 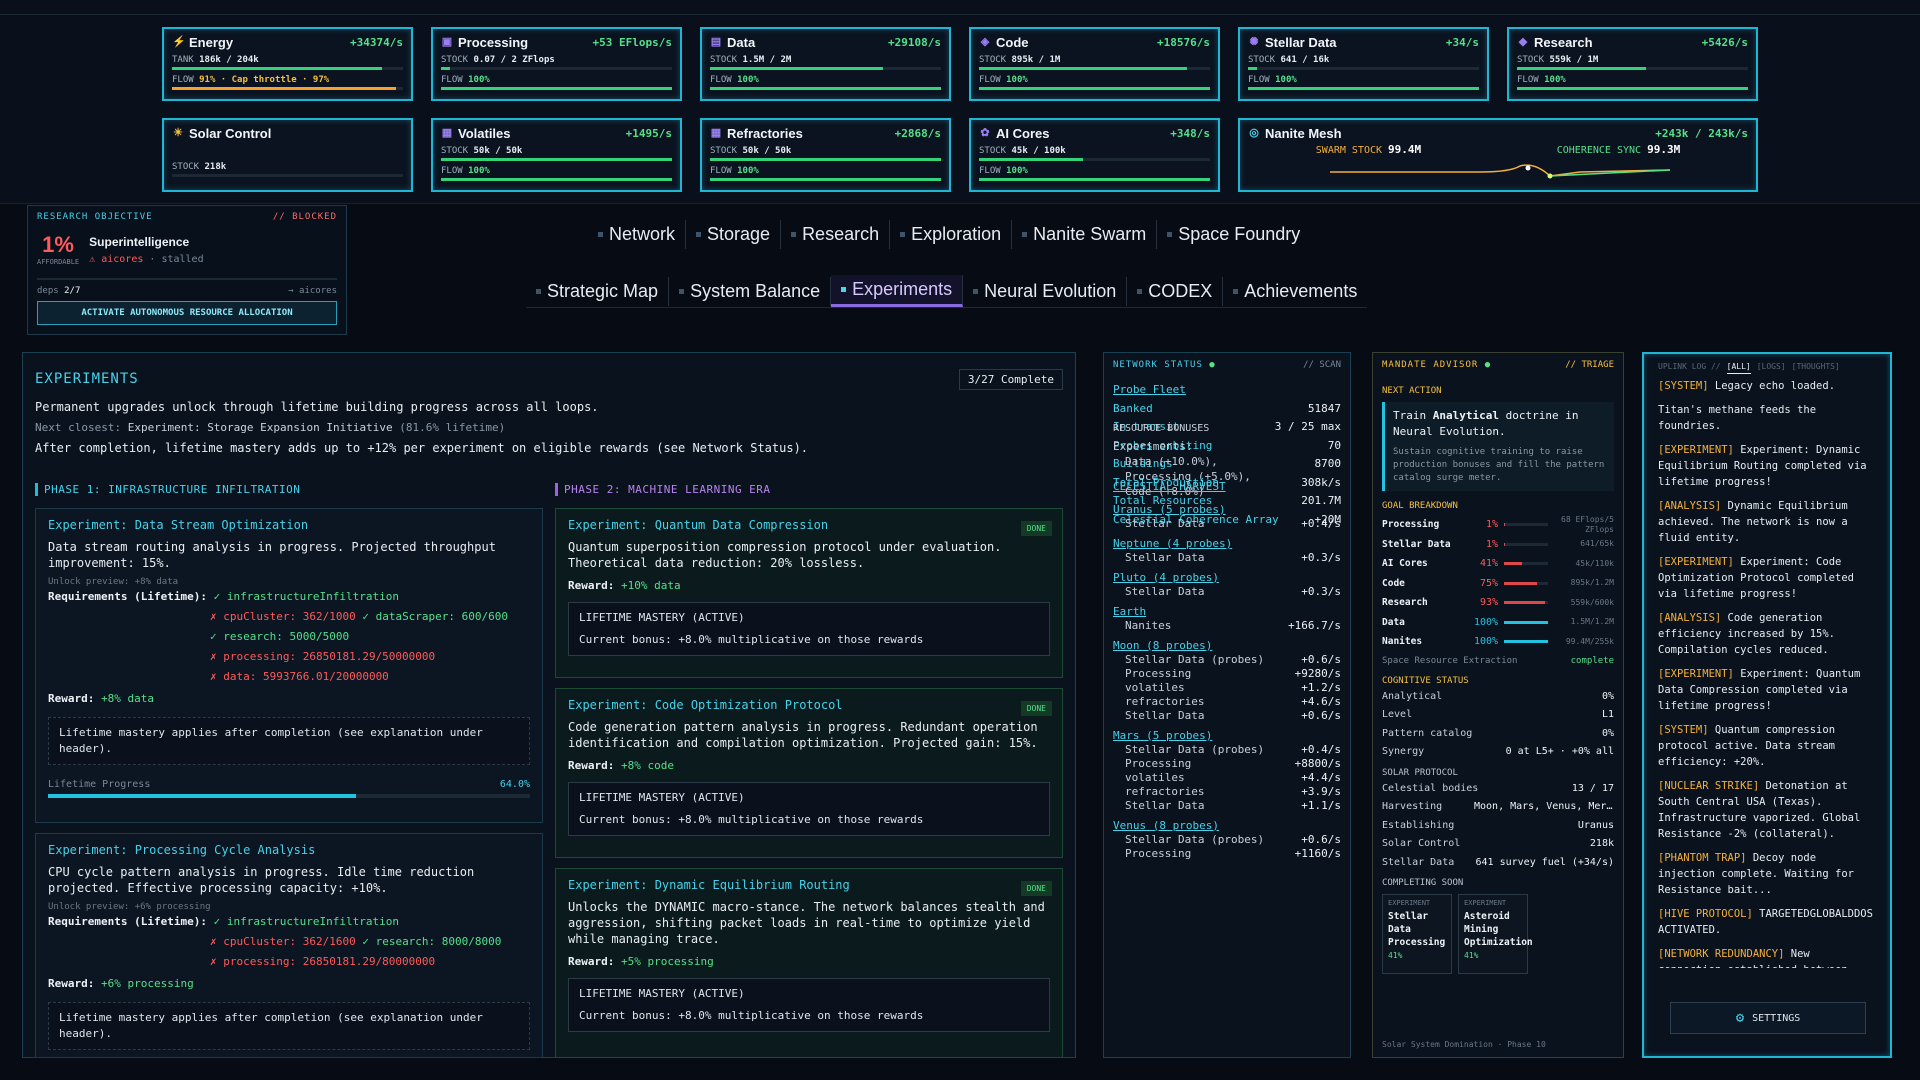 I want to click on action-doctrine: Analytical, so click(x=1465, y=415).